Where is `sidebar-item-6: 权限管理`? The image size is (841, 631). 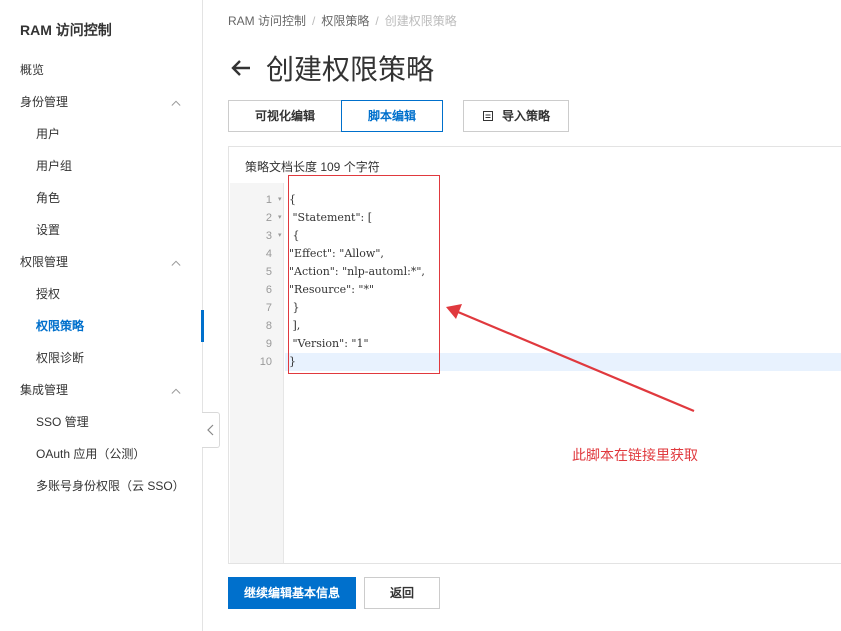 sidebar-item-6: 权限管理 is located at coordinates (101, 262).